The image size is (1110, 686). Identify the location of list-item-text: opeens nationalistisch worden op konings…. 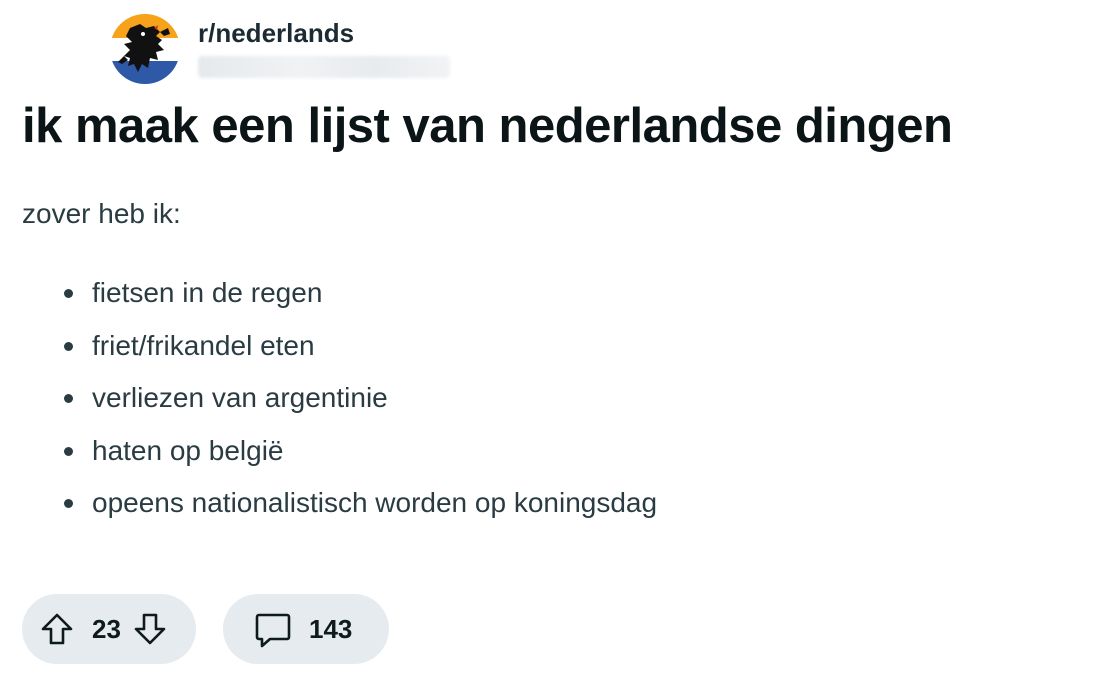
(375, 502).